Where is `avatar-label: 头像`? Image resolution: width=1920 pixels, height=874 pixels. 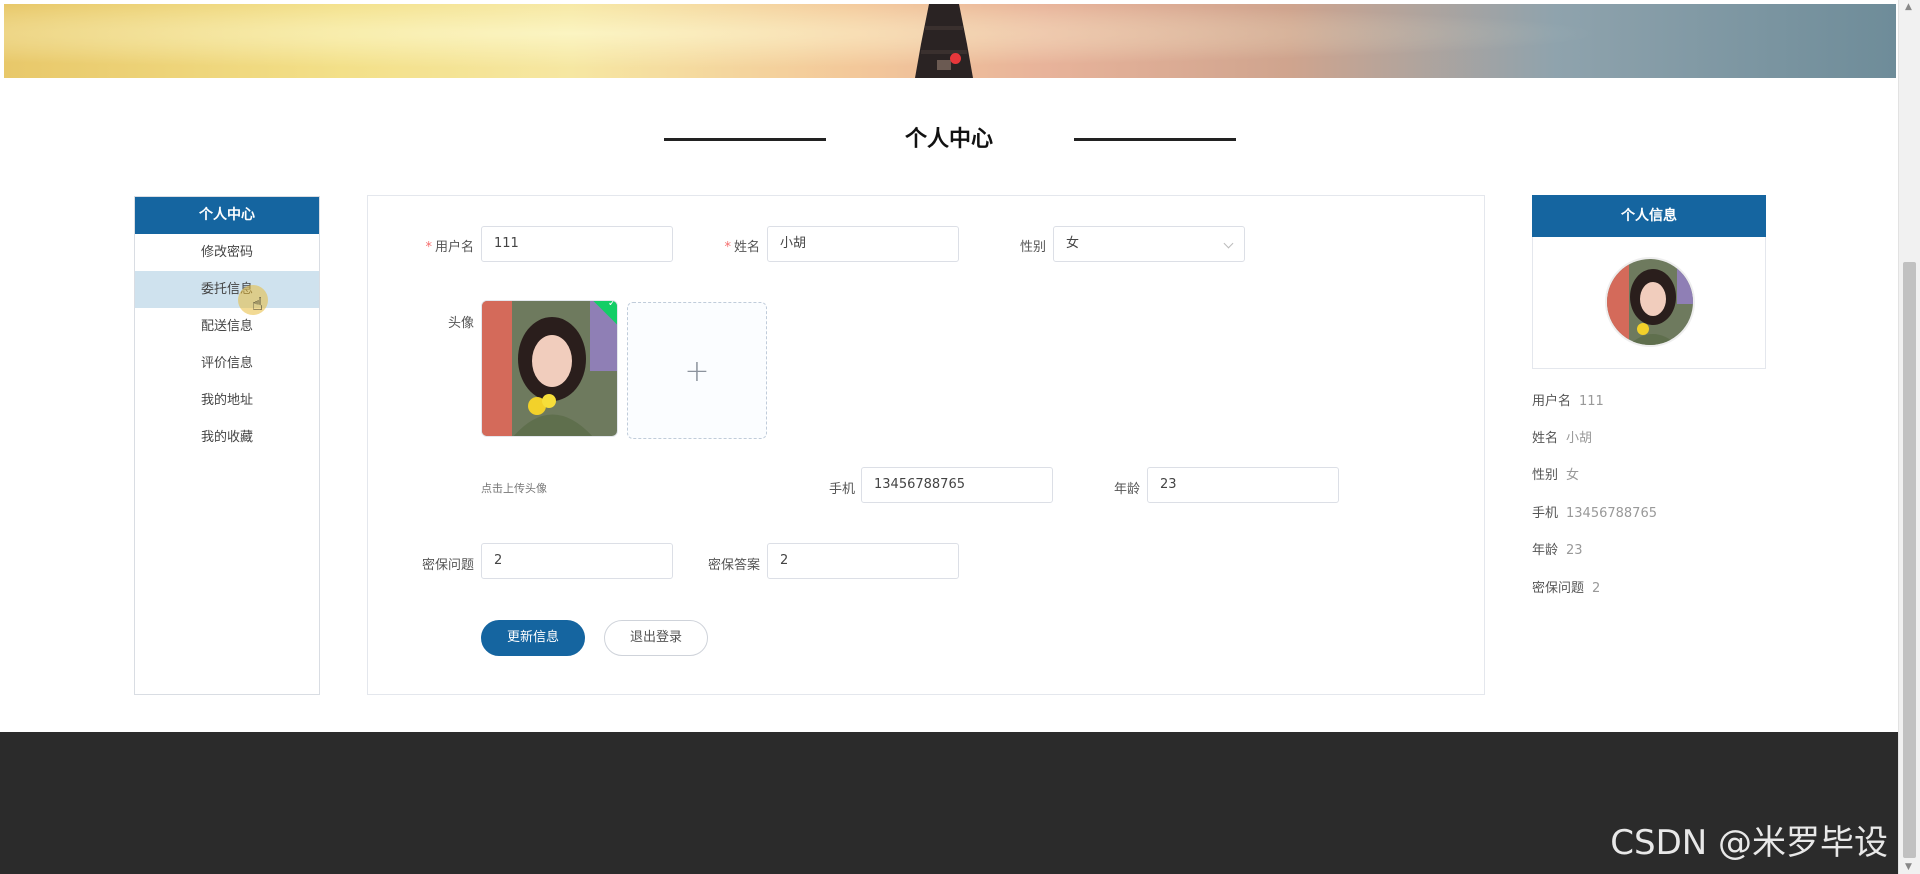
avatar-label: 头像 is located at coordinates (460, 323).